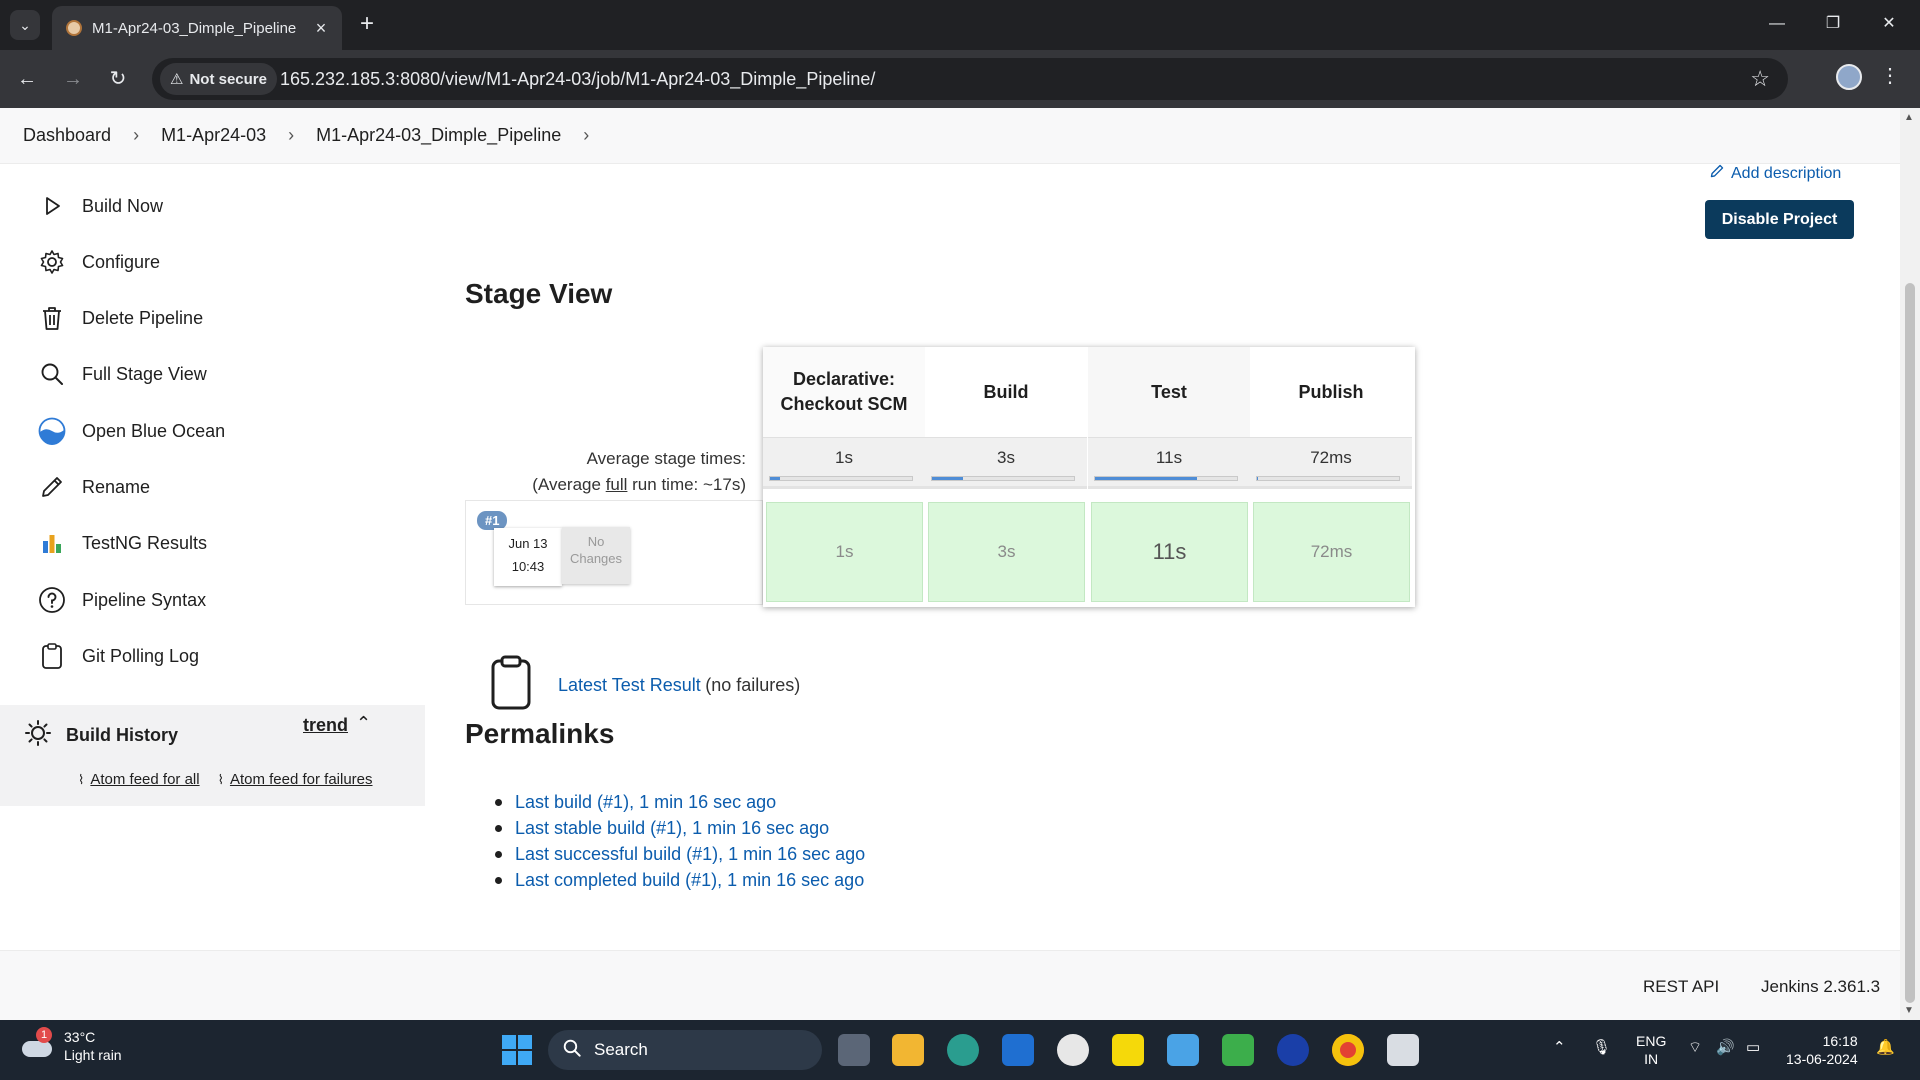 The image size is (1920, 1080). Describe the element at coordinates (1777, 24) in the screenshot. I see `minimize-button: —` at that location.